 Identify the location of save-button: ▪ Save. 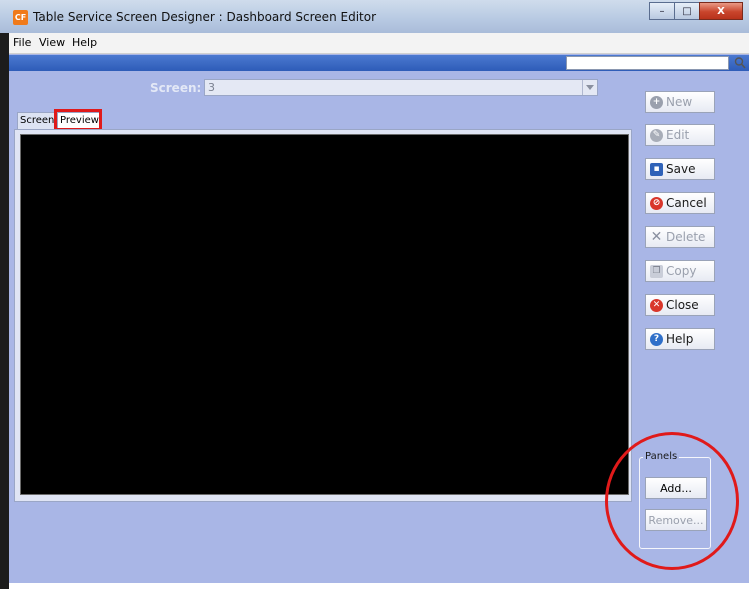
(680, 169).